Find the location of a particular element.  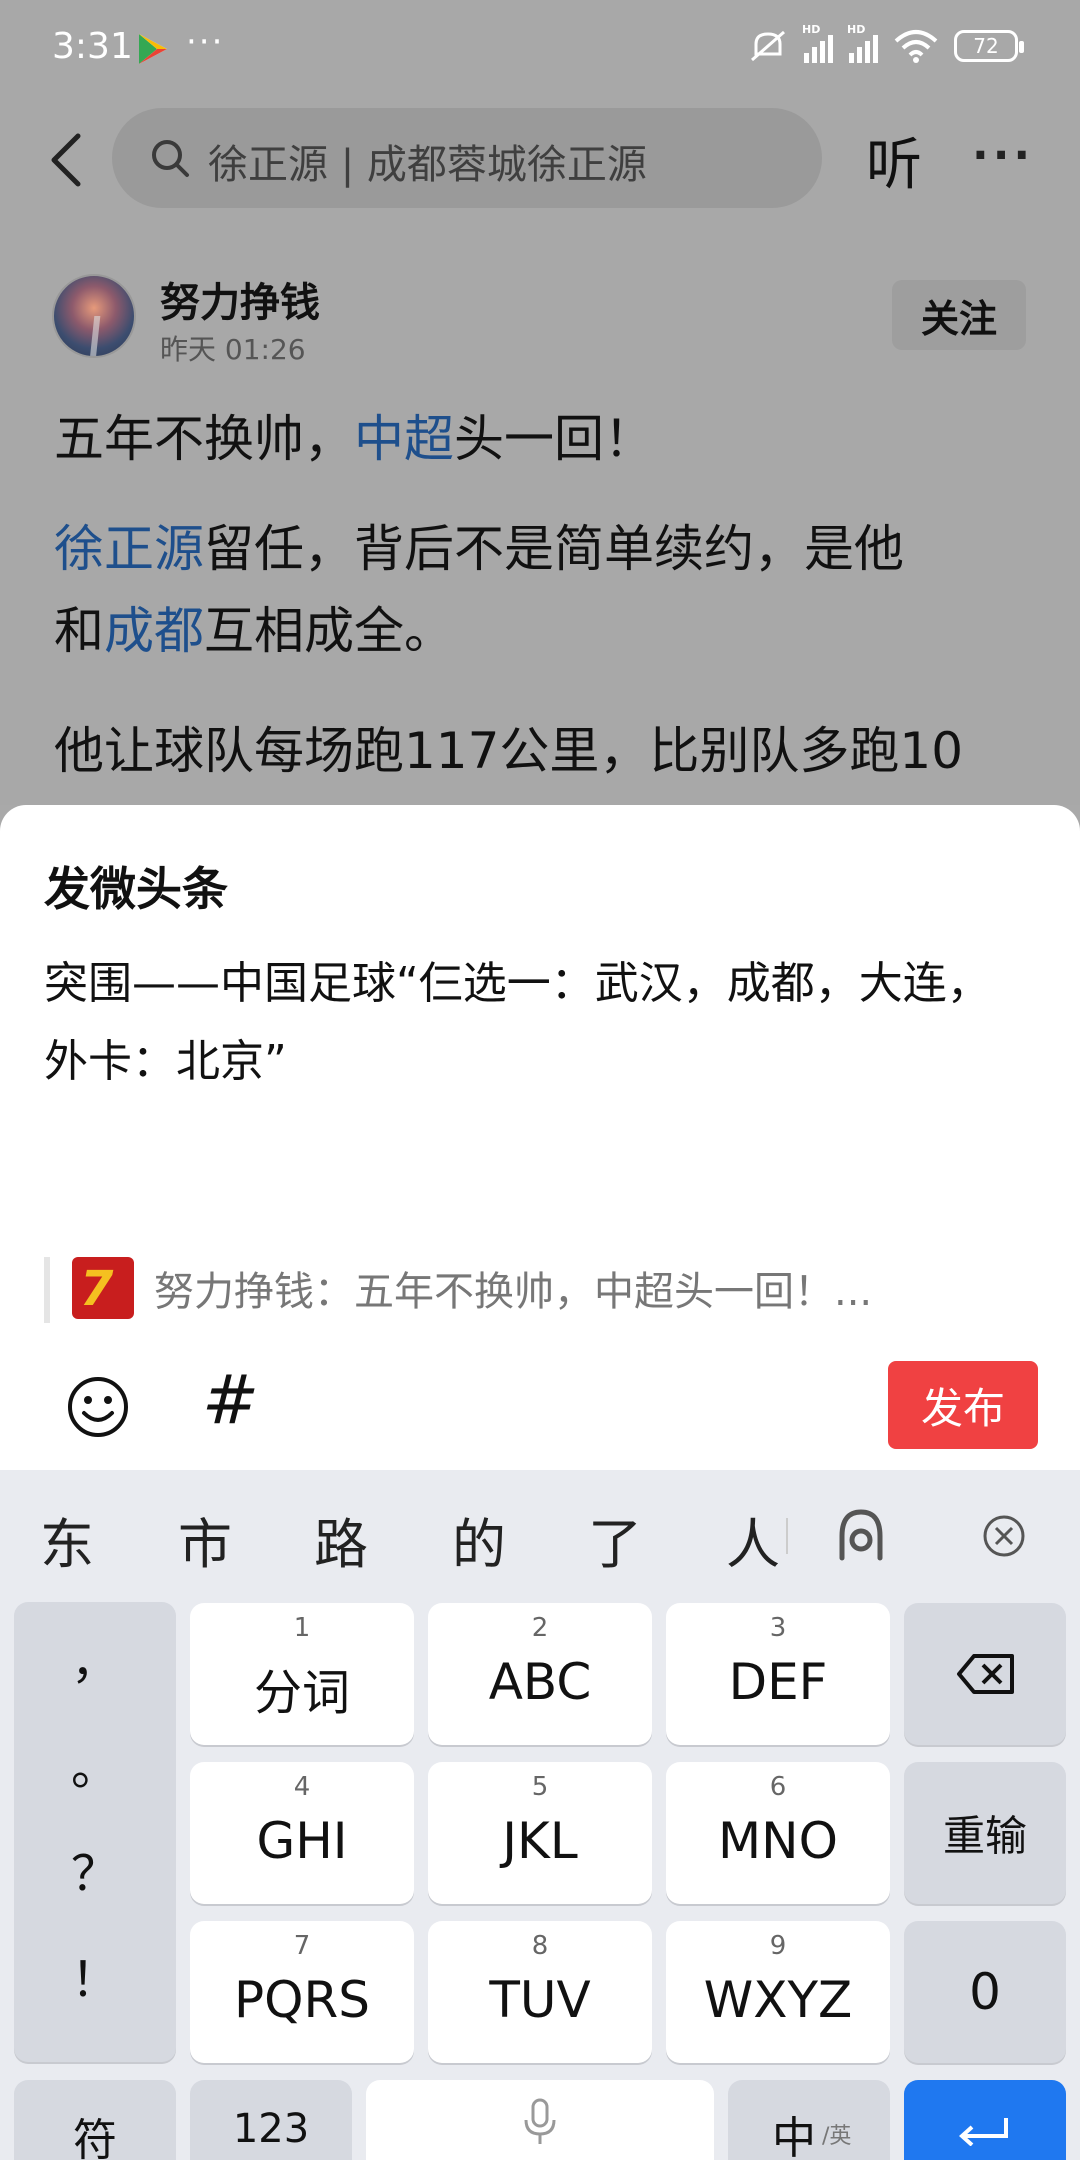

enter-icon is located at coordinates (983, 2132).